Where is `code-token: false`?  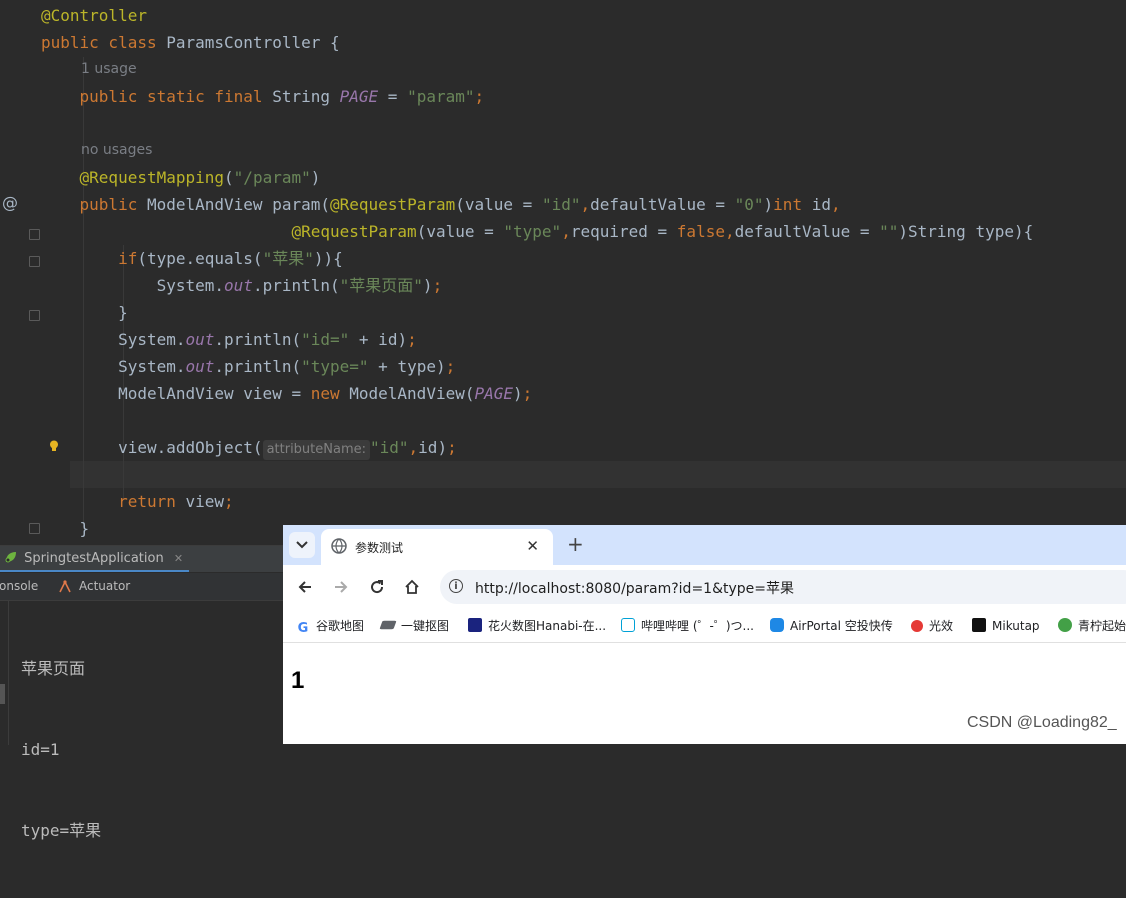
code-token: false is located at coordinates (700, 231).